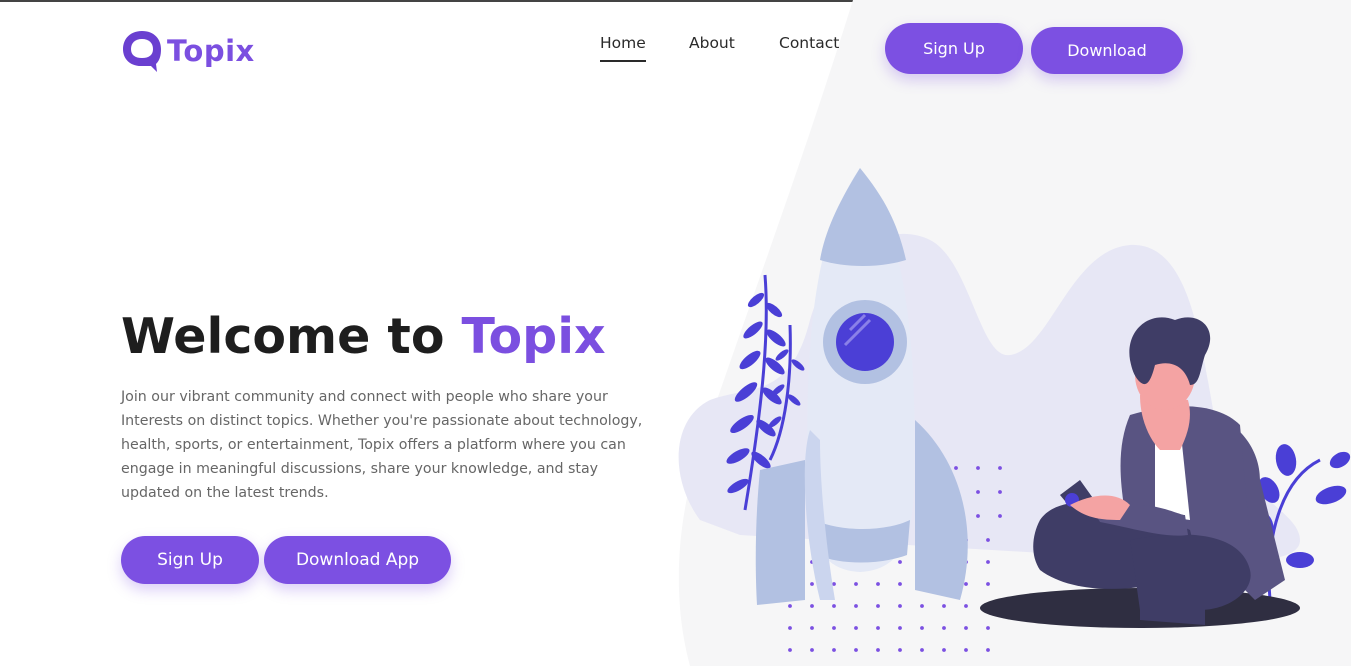 The width and height of the screenshot is (1351, 666). I want to click on nav-about: About, so click(712, 43).